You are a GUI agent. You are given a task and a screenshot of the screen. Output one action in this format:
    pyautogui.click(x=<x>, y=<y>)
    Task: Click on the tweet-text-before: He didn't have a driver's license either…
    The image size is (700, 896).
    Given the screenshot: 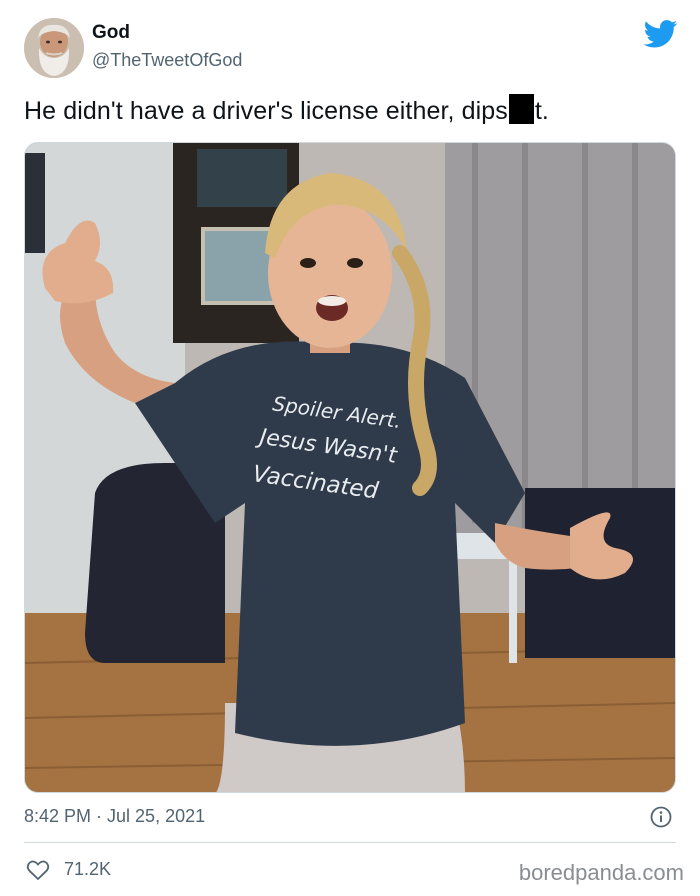 What is the action you would take?
    pyautogui.click(x=266, y=111)
    